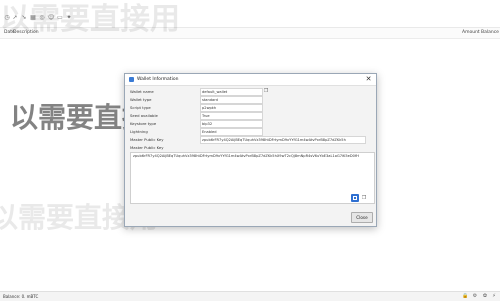  Describe the element at coordinates (158, 79) in the screenshot. I see `dialog-title: Wallet Information` at that location.